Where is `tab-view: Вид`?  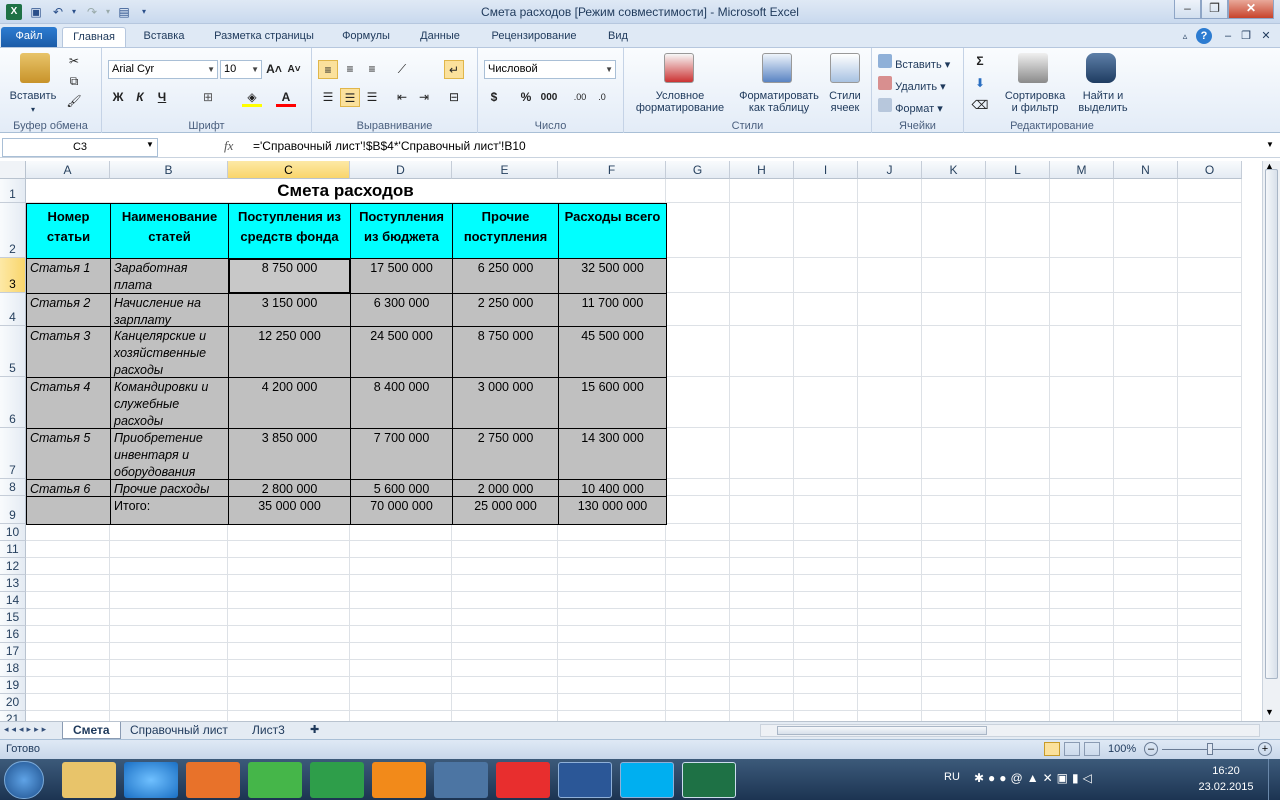
tab-view: Вид is located at coordinates (618, 37).